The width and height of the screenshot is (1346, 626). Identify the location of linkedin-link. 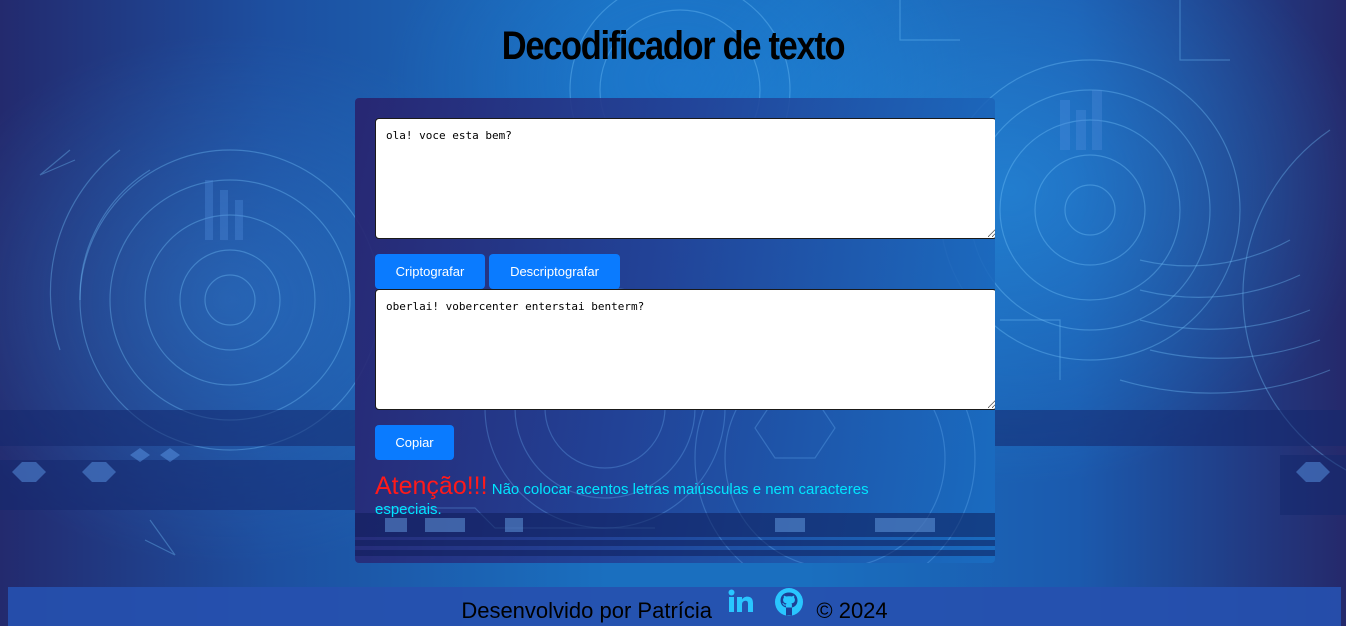
(738, 607).